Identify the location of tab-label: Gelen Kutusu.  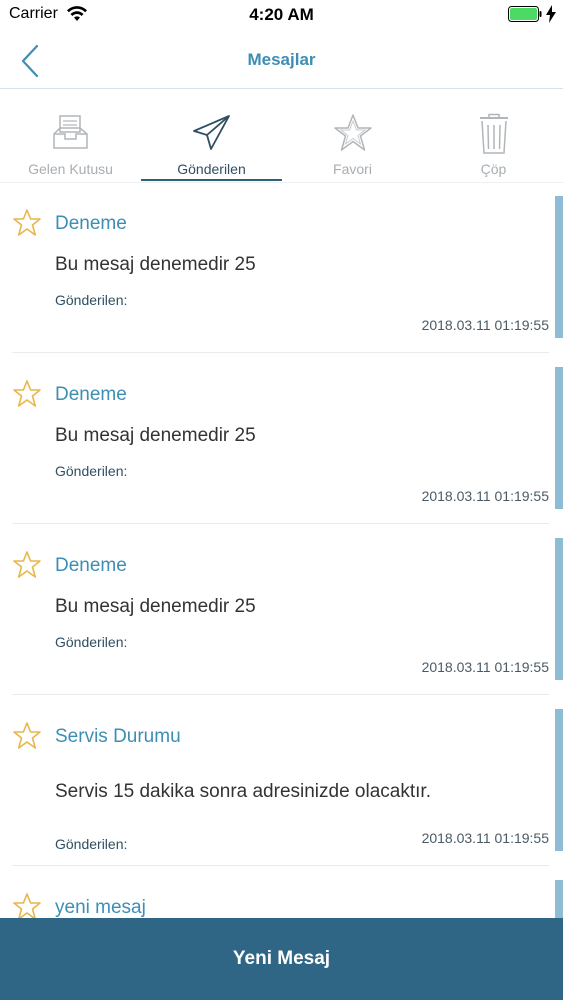
(70, 169).